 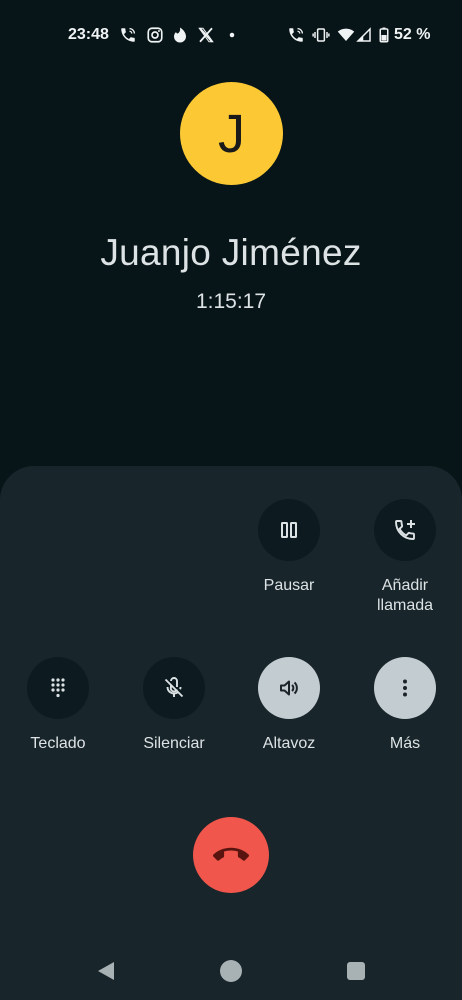 I want to click on instagram-icon, so click(x=155, y=35).